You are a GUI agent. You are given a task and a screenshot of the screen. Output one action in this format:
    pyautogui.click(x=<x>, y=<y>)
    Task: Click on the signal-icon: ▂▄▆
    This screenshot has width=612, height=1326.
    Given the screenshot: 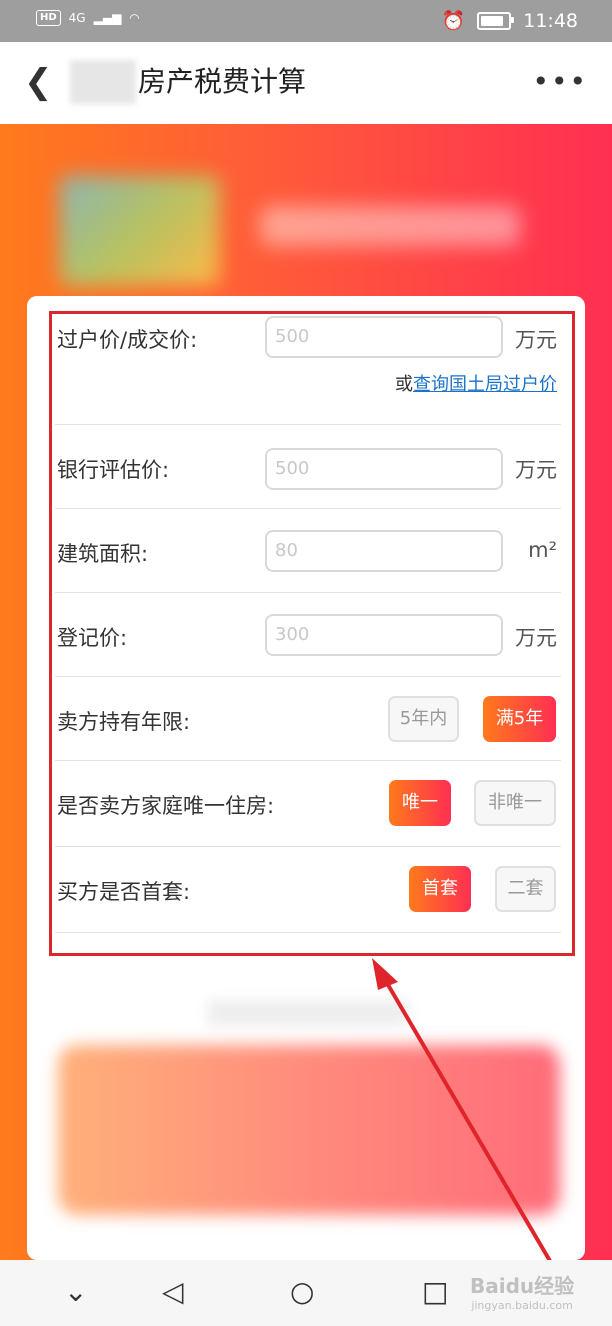 What is the action you would take?
    pyautogui.click(x=107, y=18)
    